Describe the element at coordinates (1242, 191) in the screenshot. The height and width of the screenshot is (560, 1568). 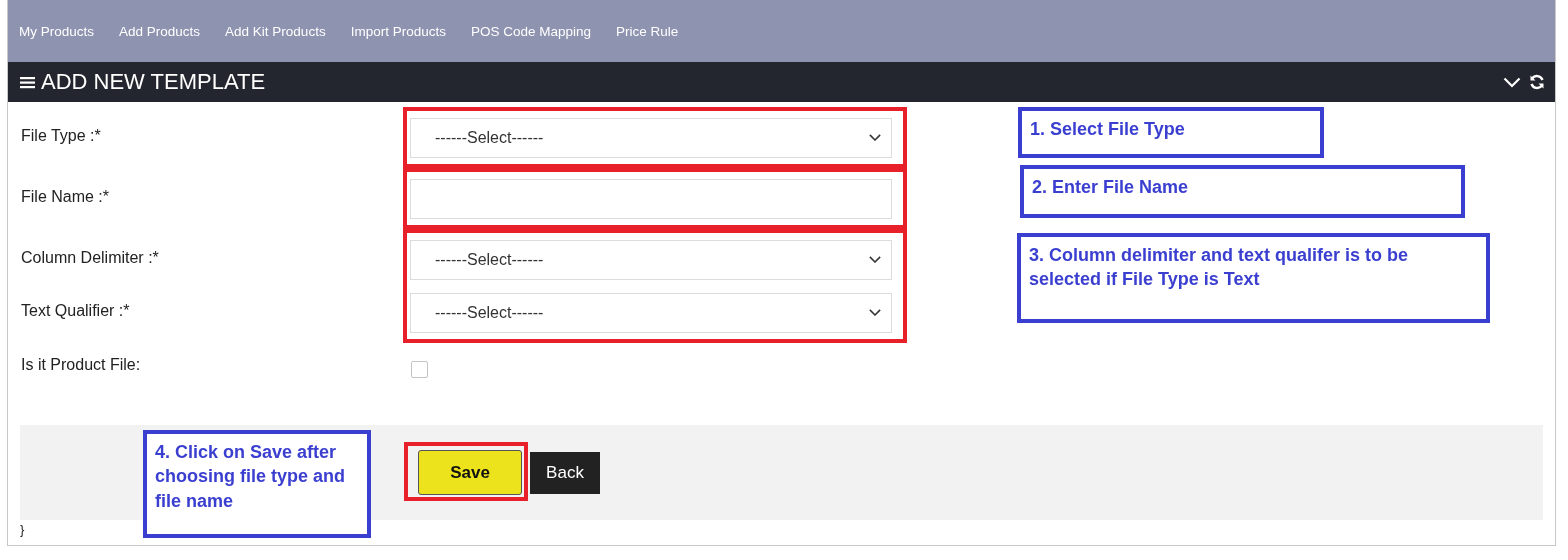
I see `callout-note: 2. Enter File Name` at that location.